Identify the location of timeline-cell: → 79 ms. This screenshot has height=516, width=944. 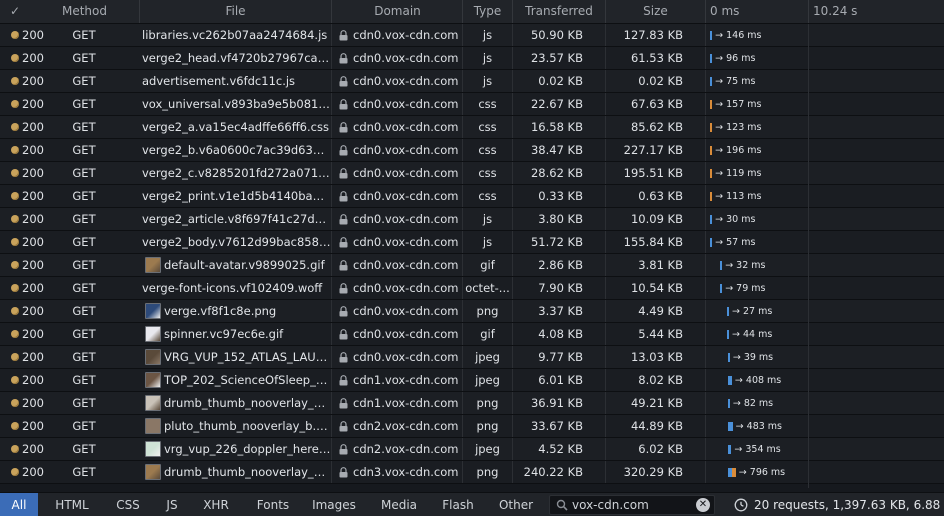
(825, 288).